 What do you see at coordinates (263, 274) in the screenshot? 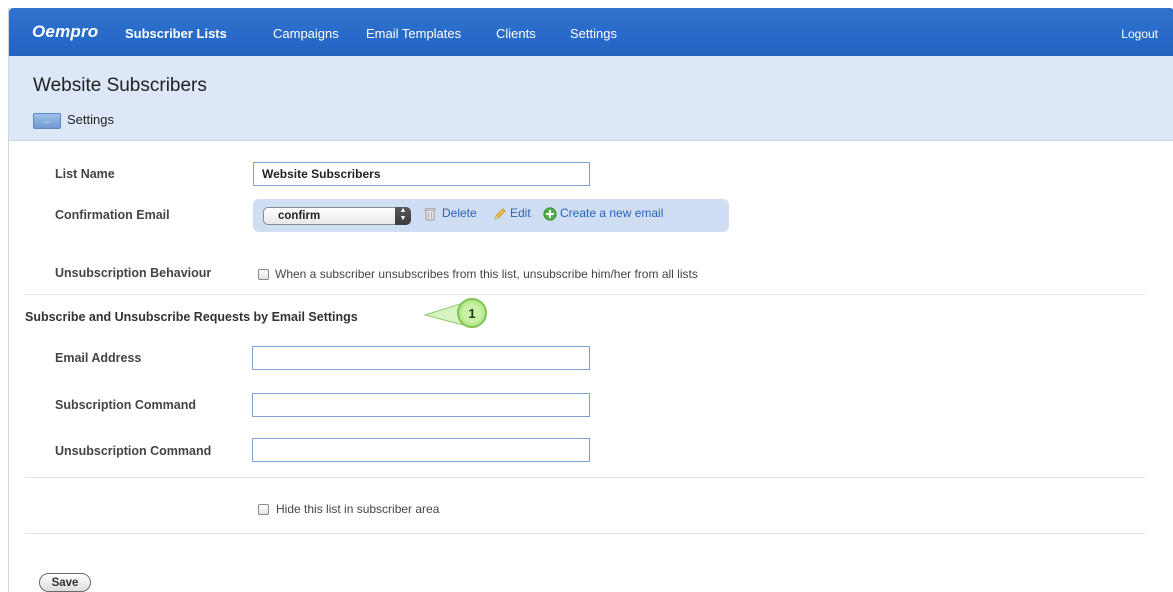
I see `unsubscribe-all-checkbox` at bounding box center [263, 274].